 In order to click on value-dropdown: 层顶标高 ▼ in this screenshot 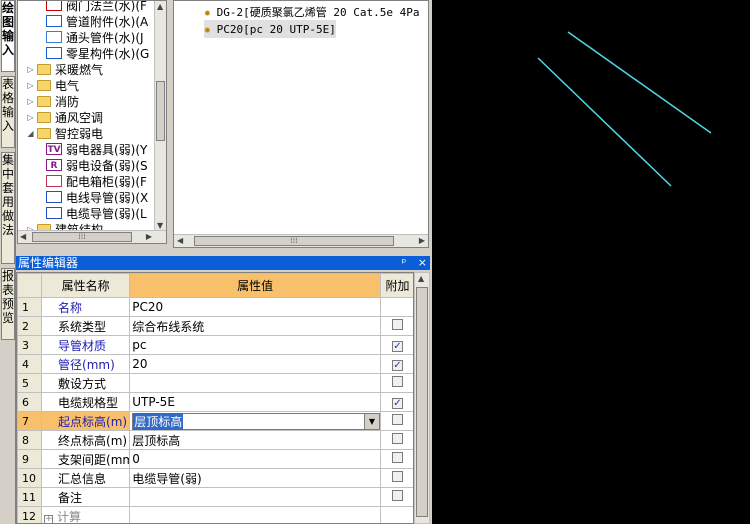, I will do `click(256, 421)`.